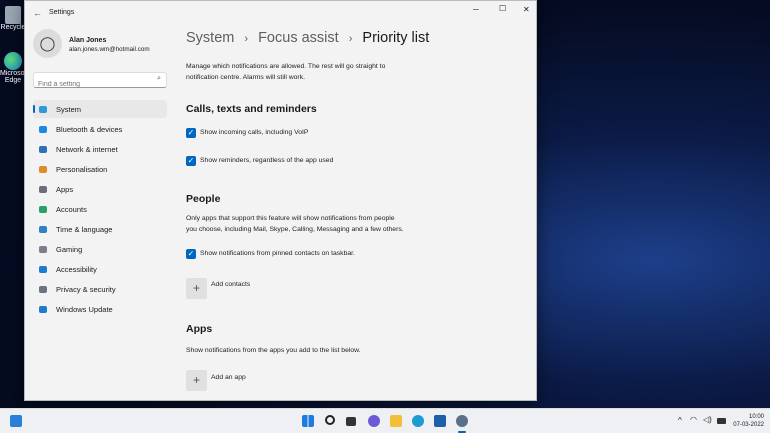 The width and height of the screenshot is (770, 433). I want to click on add-app-label: Add an app, so click(228, 377).